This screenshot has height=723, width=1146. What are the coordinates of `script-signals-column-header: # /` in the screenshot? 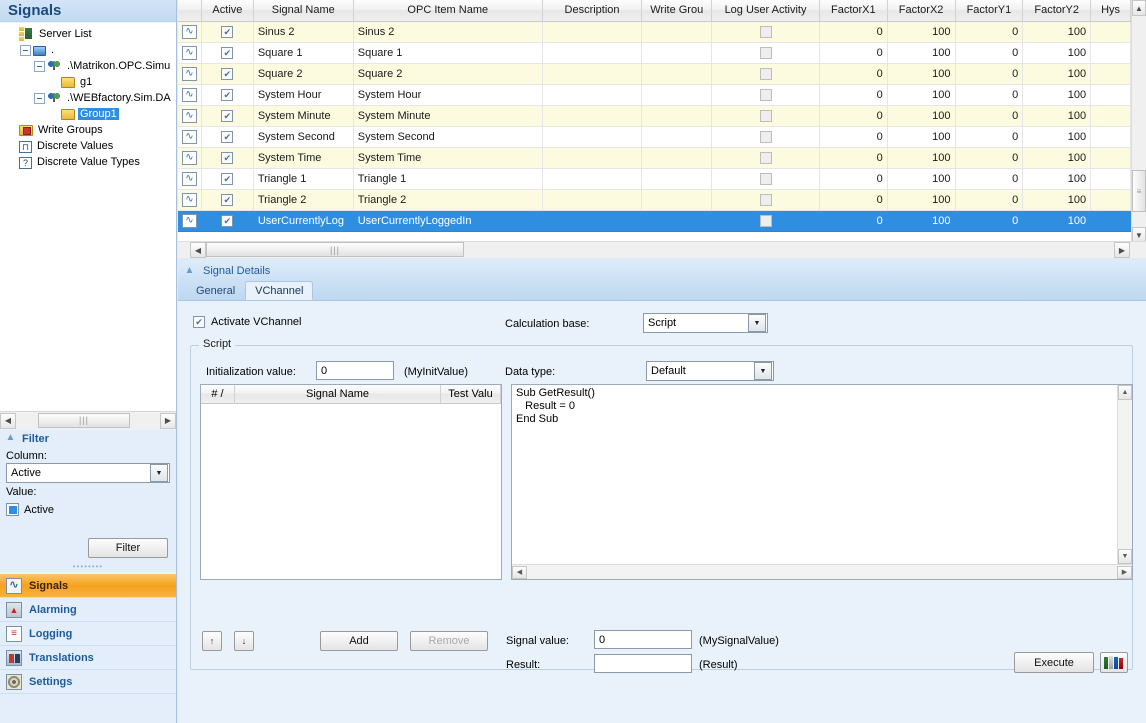 It's located at (218, 394).